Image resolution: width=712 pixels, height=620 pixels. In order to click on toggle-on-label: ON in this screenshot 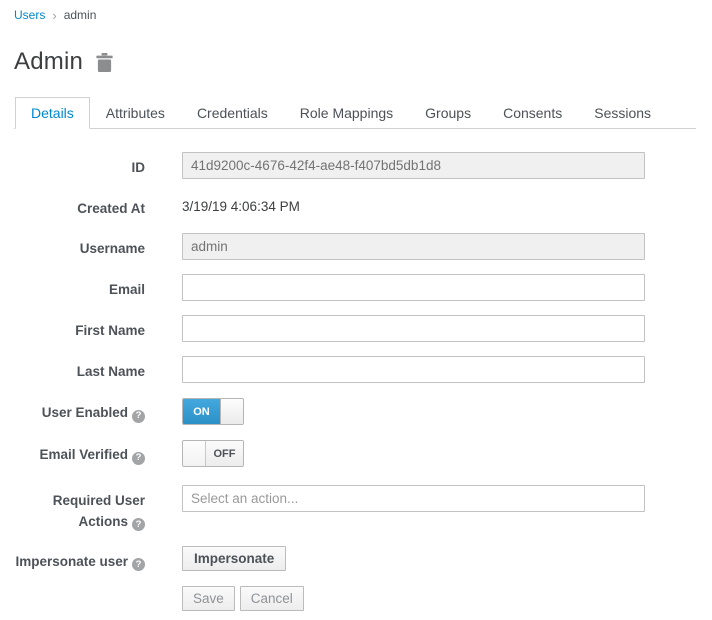, I will do `click(201, 412)`.